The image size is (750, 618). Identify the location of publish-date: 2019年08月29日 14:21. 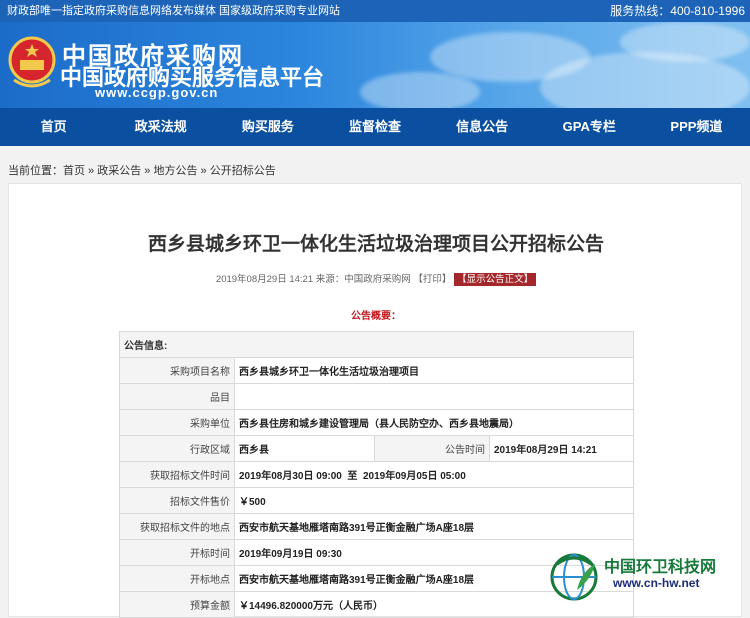
(264, 279).